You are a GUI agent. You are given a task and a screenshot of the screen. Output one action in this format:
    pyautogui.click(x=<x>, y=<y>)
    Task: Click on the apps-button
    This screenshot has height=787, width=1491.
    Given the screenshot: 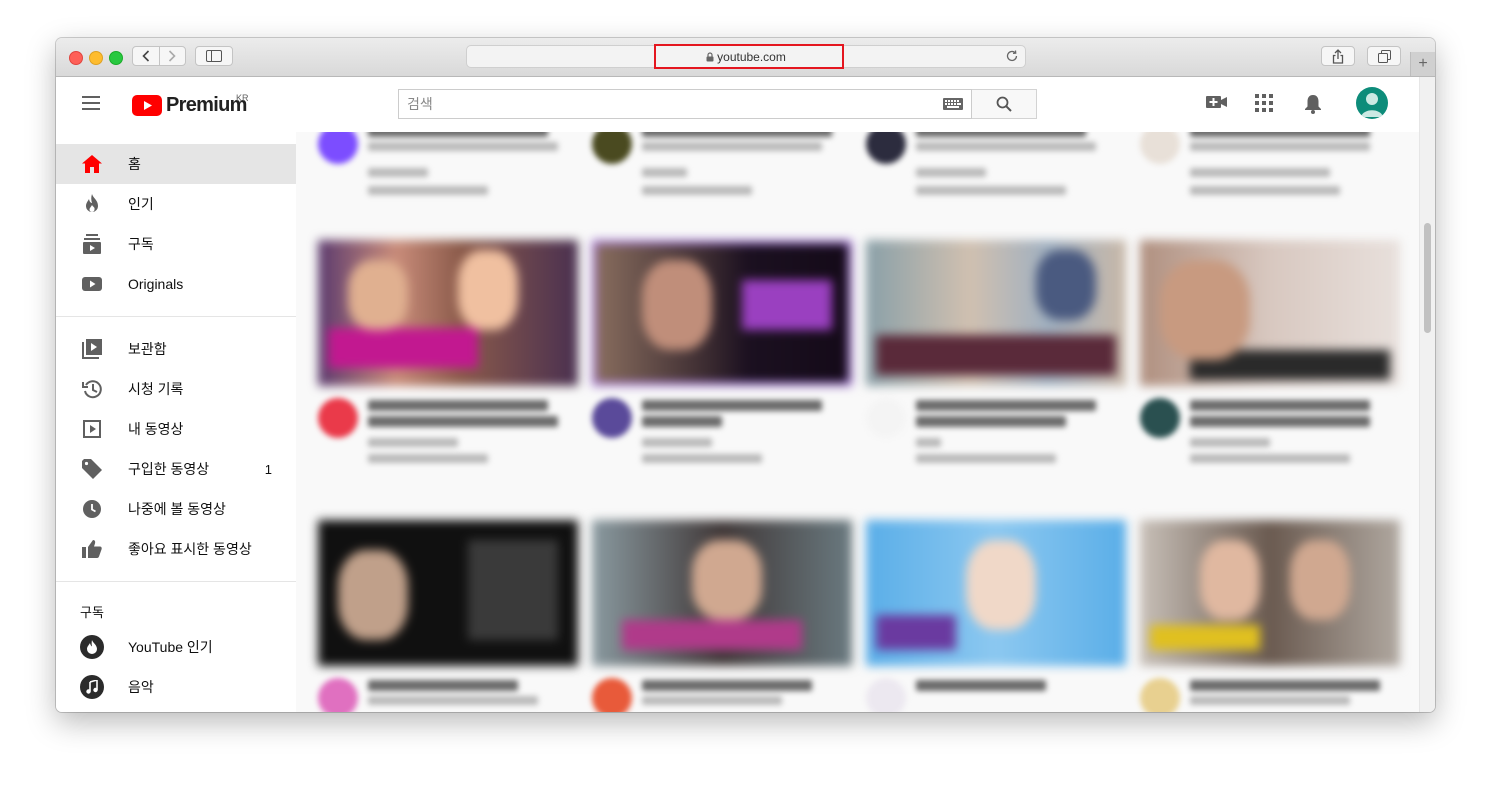 What is the action you would take?
    pyautogui.click(x=1264, y=105)
    